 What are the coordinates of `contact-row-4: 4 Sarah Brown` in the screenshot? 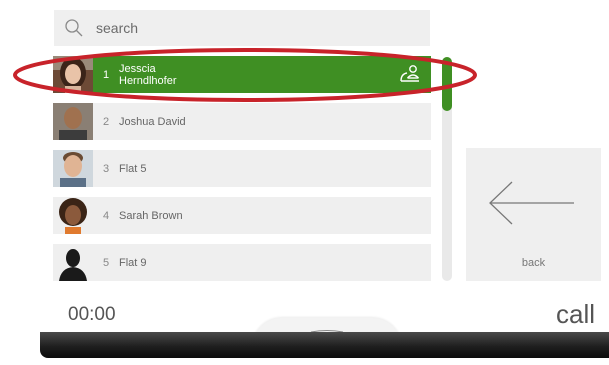 It's located at (242, 215).